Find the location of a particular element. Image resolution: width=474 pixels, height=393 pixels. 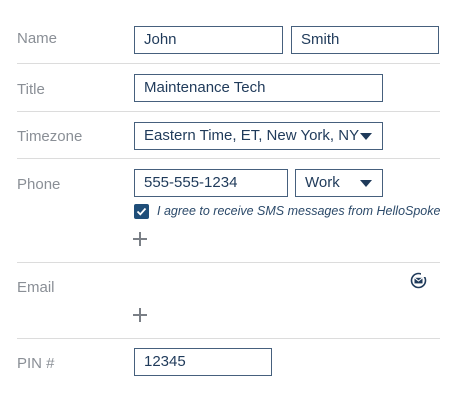

first-name-field: John is located at coordinates (208, 40).